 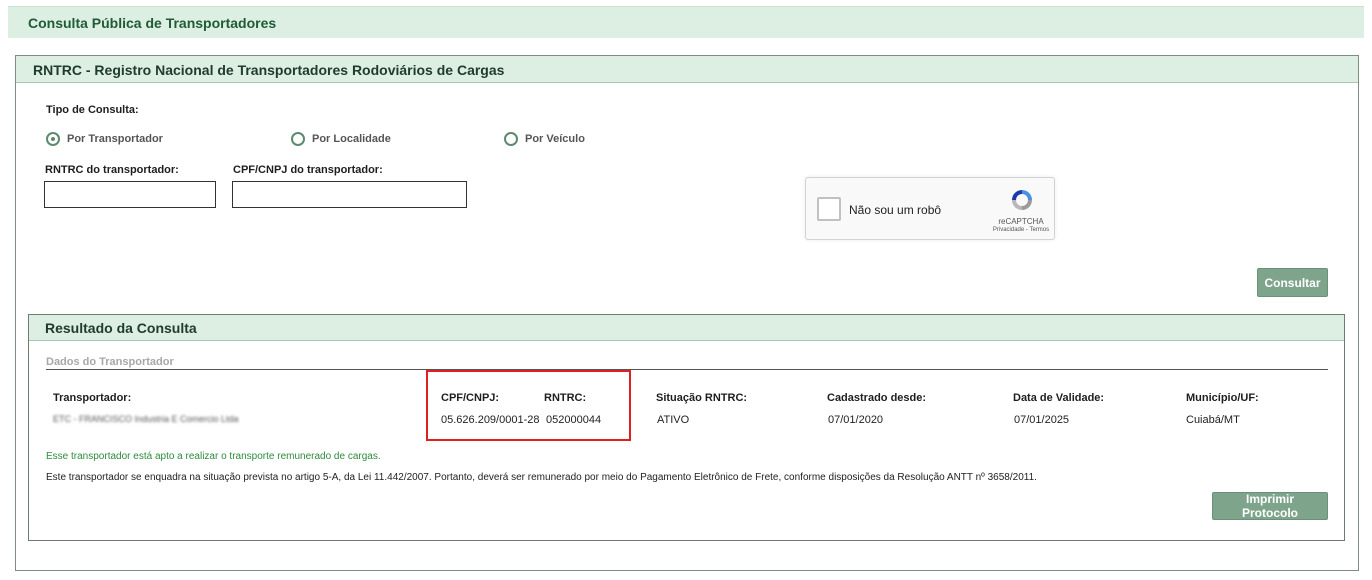 What do you see at coordinates (1021, 230) in the screenshot?
I see `recaptcha-links: Privacidade - Termos` at bounding box center [1021, 230].